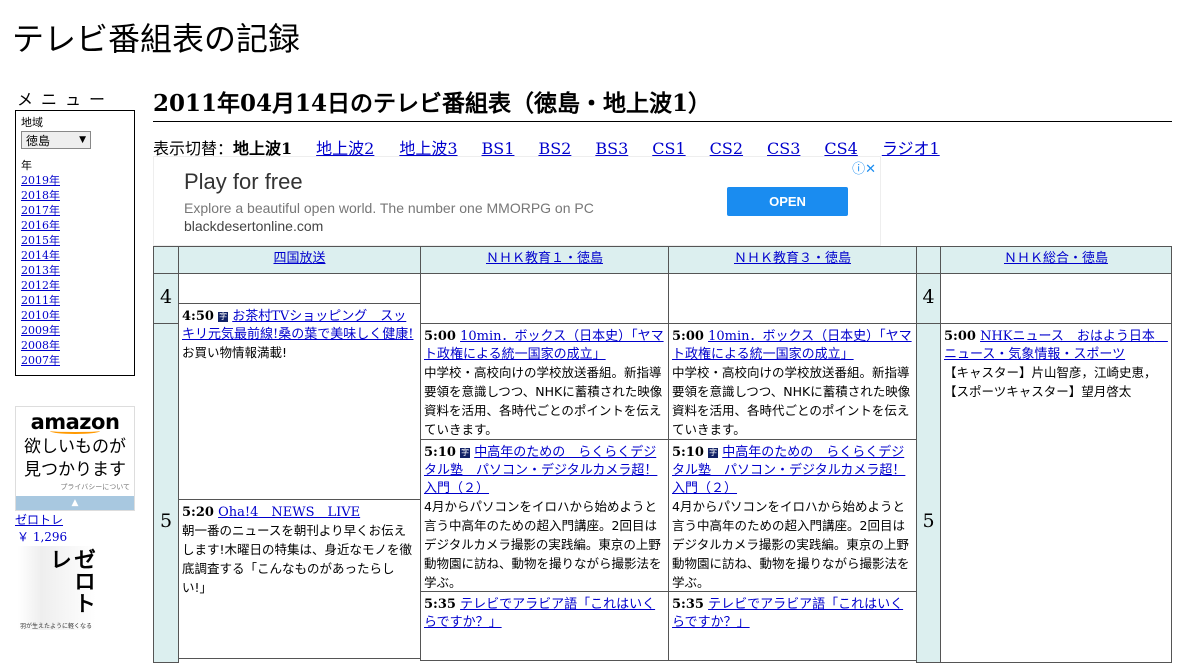 The width and height of the screenshot is (1200, 663). What do you see at coordinates (75, 225) in the screenshot?
I see `year-link: 2016年` at bounding box center [75, 225].